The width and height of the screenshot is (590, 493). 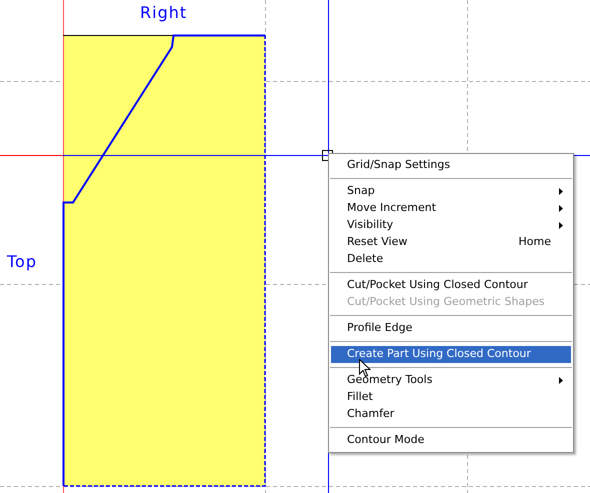 I want to click on menu-item: Create Part Using Closed Contour, so click(x=451, y=354).